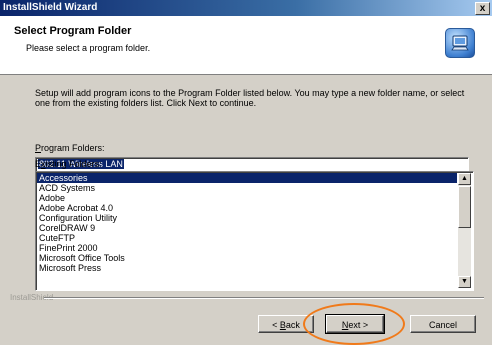  Describe the element at coordinates (50, 7) in the screenshot. I see `window-title: InstallShield Wizard` at that location.